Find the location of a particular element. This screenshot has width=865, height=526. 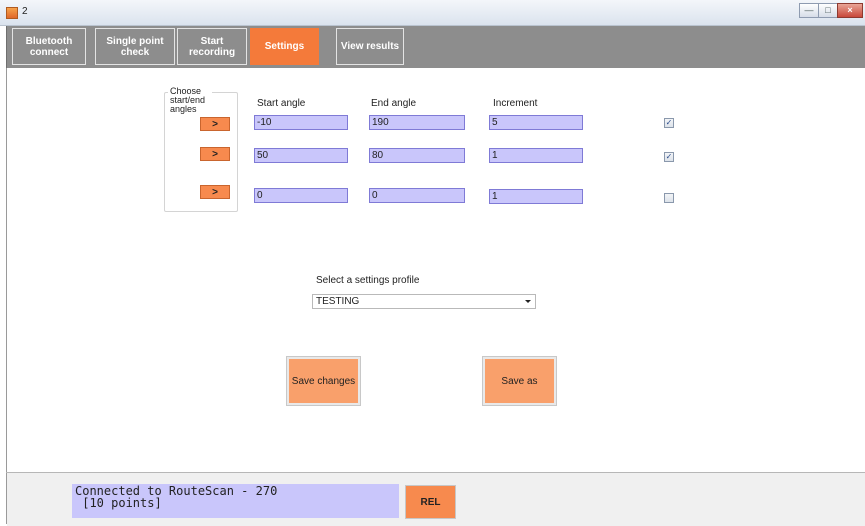

tab-settings: Settings is located at coordinates (284, 46).